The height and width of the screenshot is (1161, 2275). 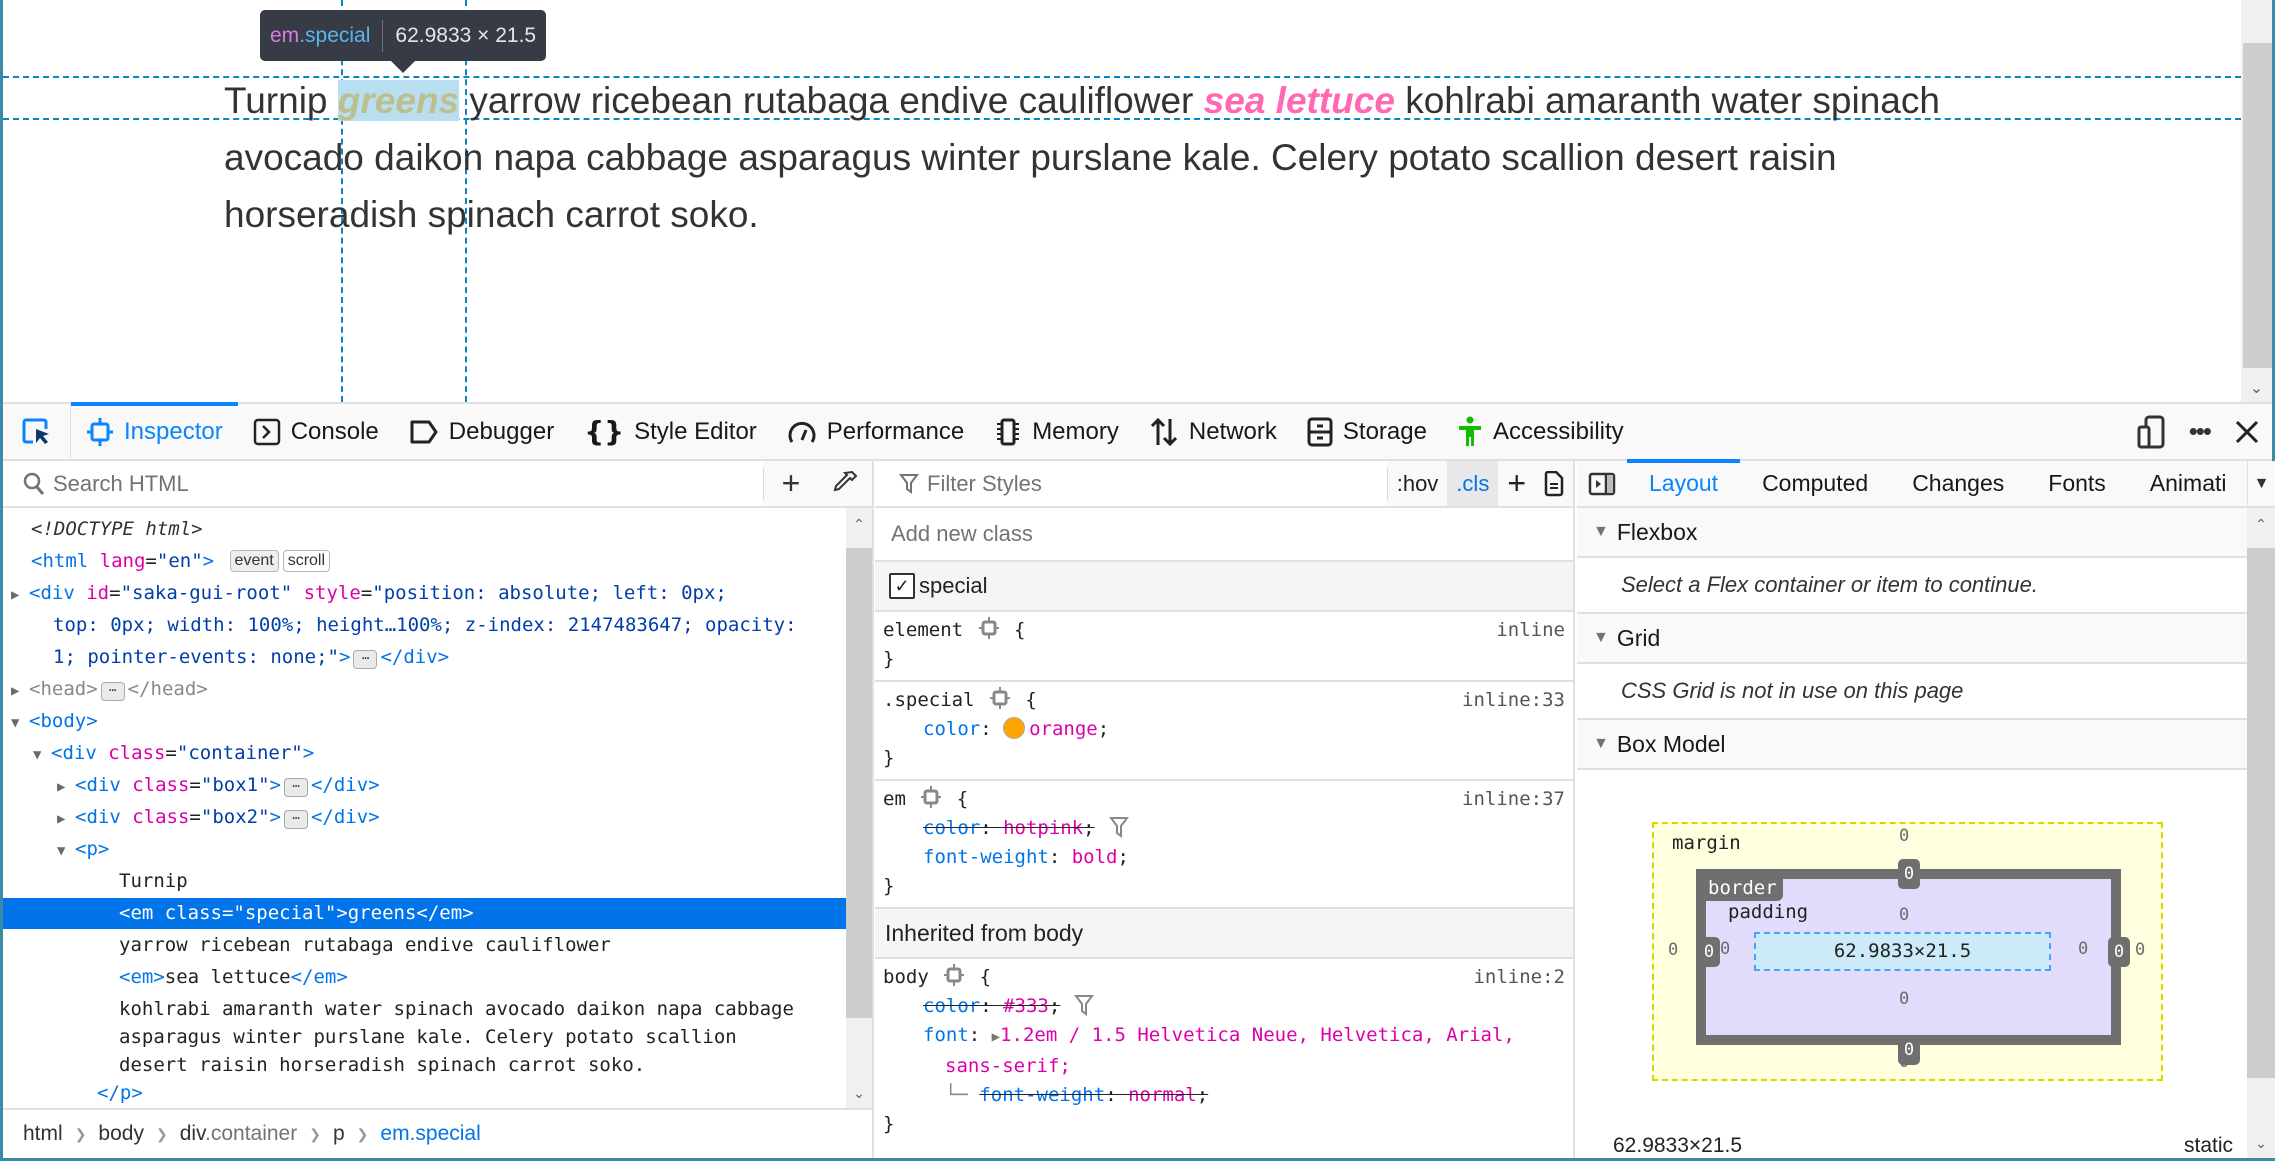 What do you see at coordinates (425, 657) in the screenshot?
I see `tree-node-saka-gui-root-cont: 1; pointer-events: none;"> ⋯ </div>` at bounding box center [425, 657].